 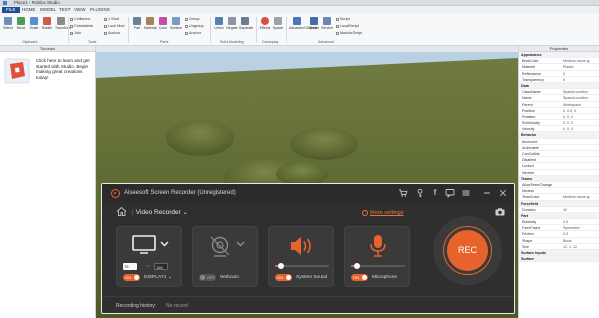 What do you see at coordinates (359, 277) in the screenshot?
I see `microphone-toggle: ON` at bounding box center [359, 277].